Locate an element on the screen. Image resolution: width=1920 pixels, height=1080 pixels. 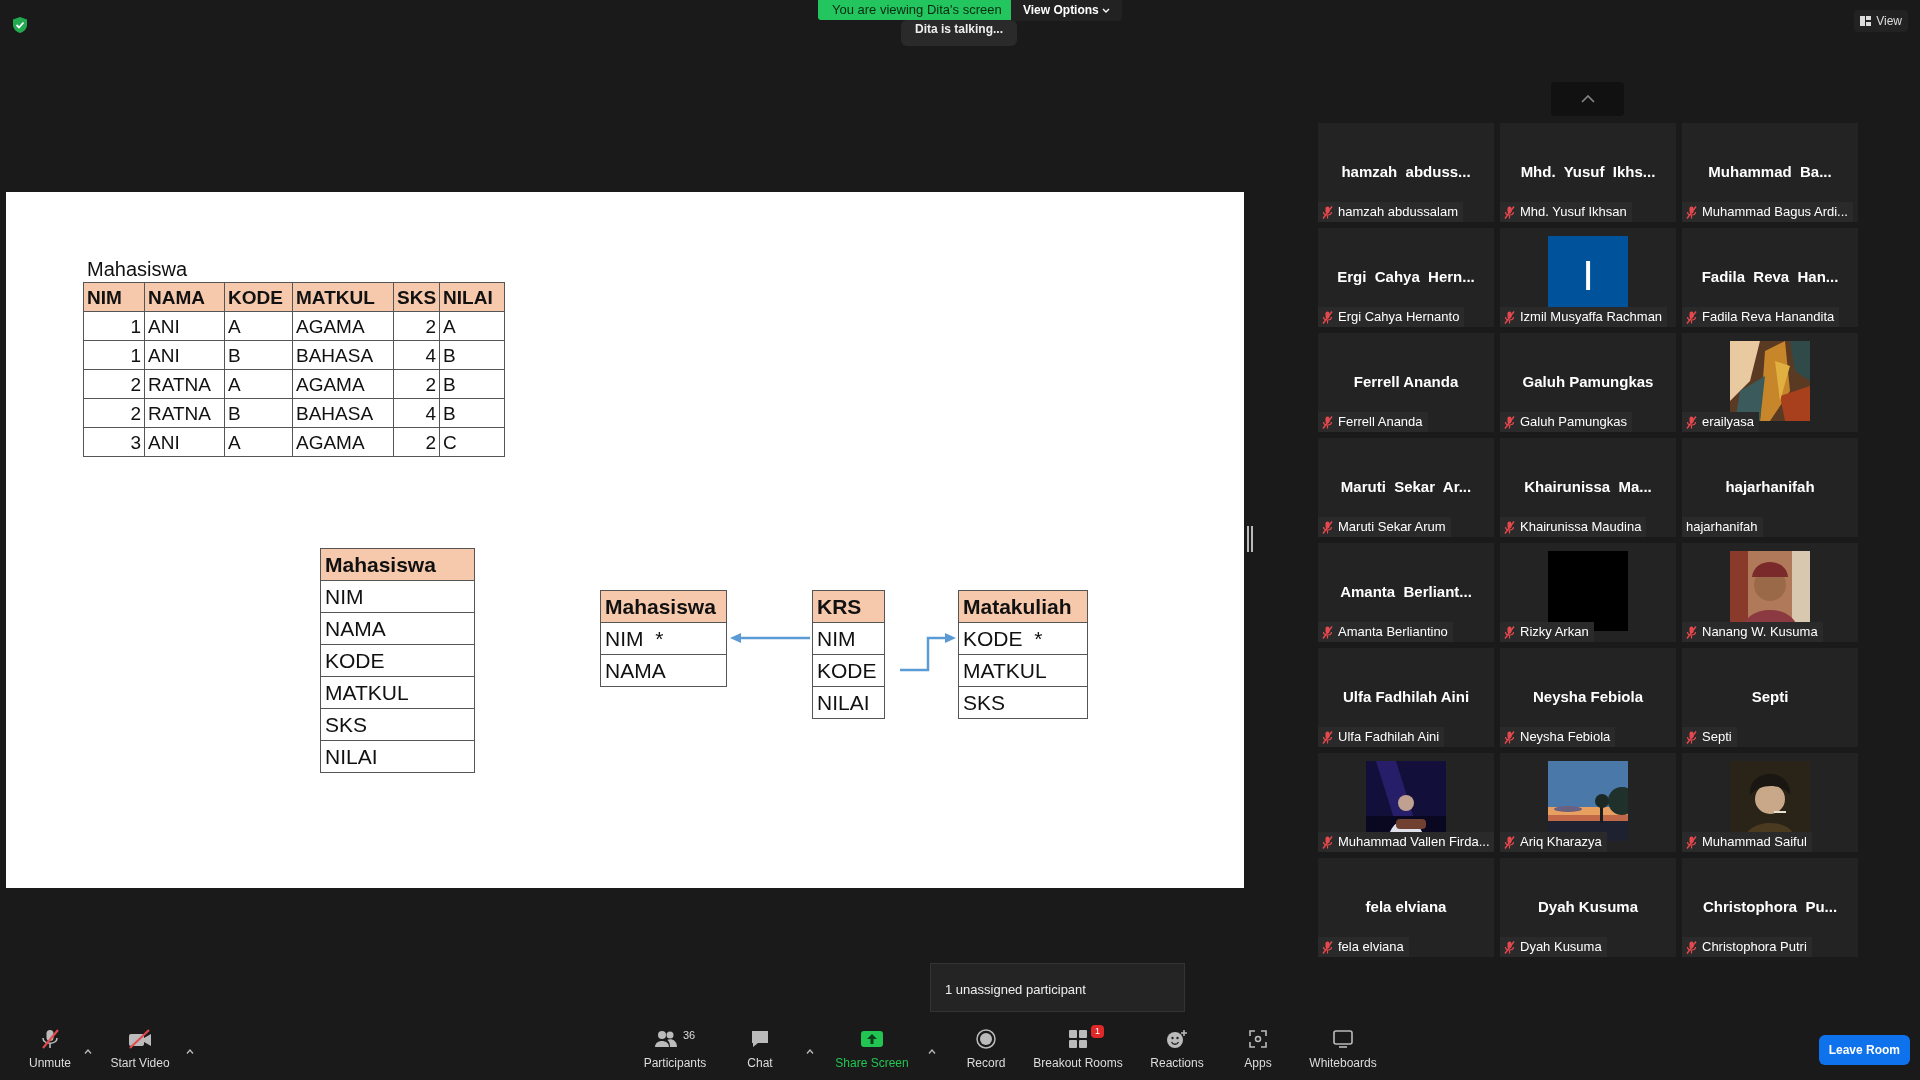
entity-field: NIM is located at coordinates (397, 596).